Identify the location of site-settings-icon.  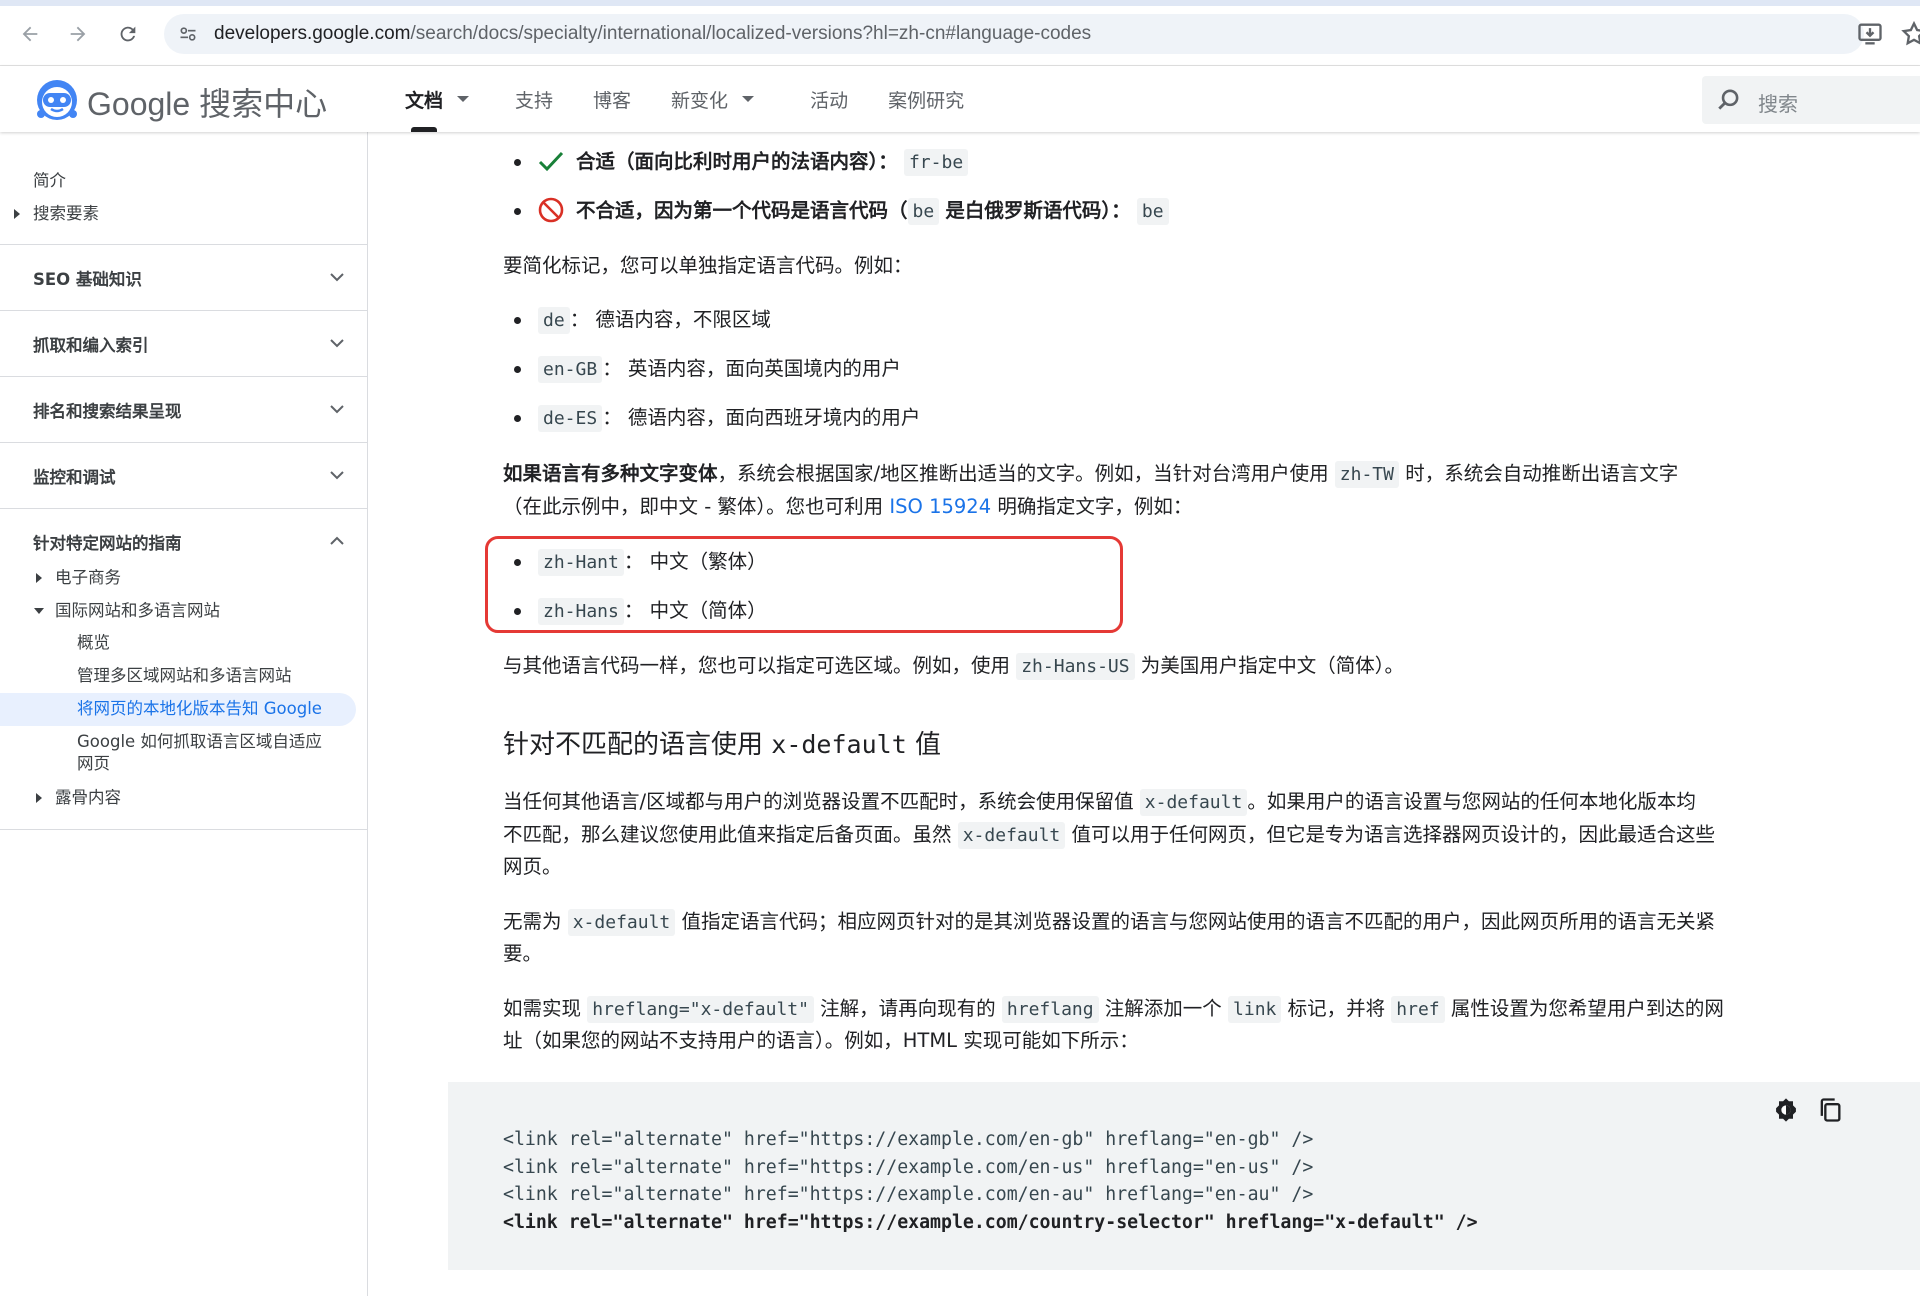
(188, 34).